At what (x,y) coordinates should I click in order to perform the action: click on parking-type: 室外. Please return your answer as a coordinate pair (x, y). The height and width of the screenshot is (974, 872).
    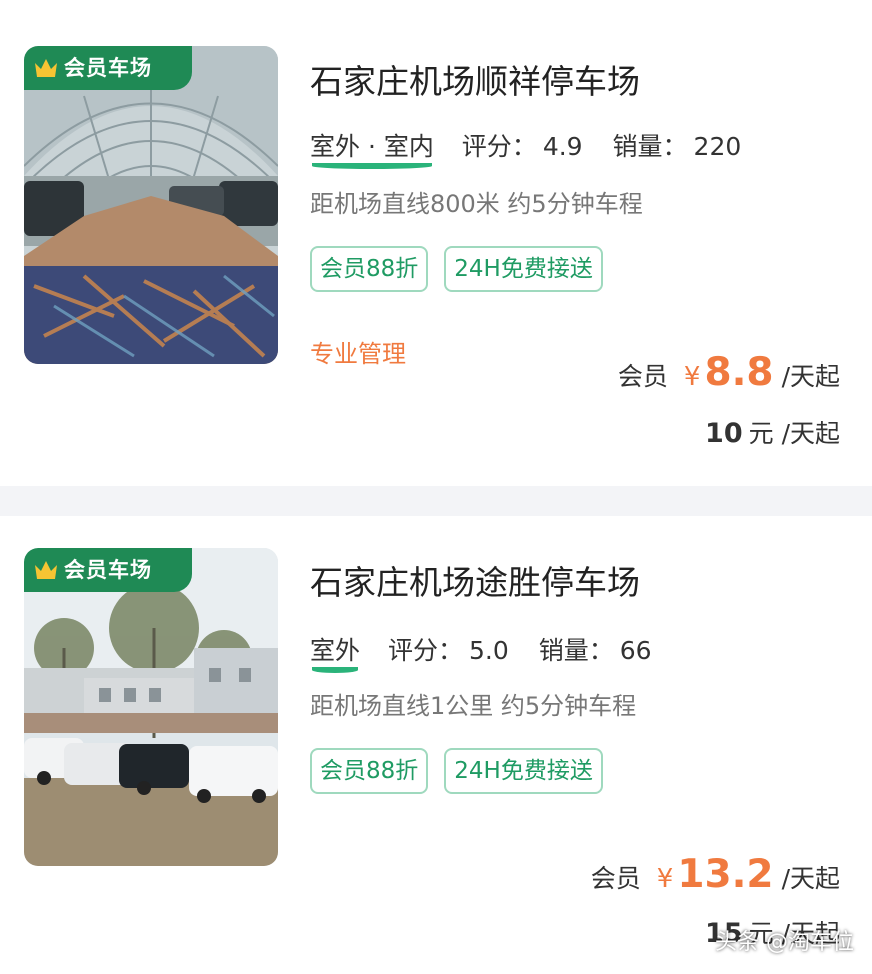
    Looking at the image, I should click on (335, 652).